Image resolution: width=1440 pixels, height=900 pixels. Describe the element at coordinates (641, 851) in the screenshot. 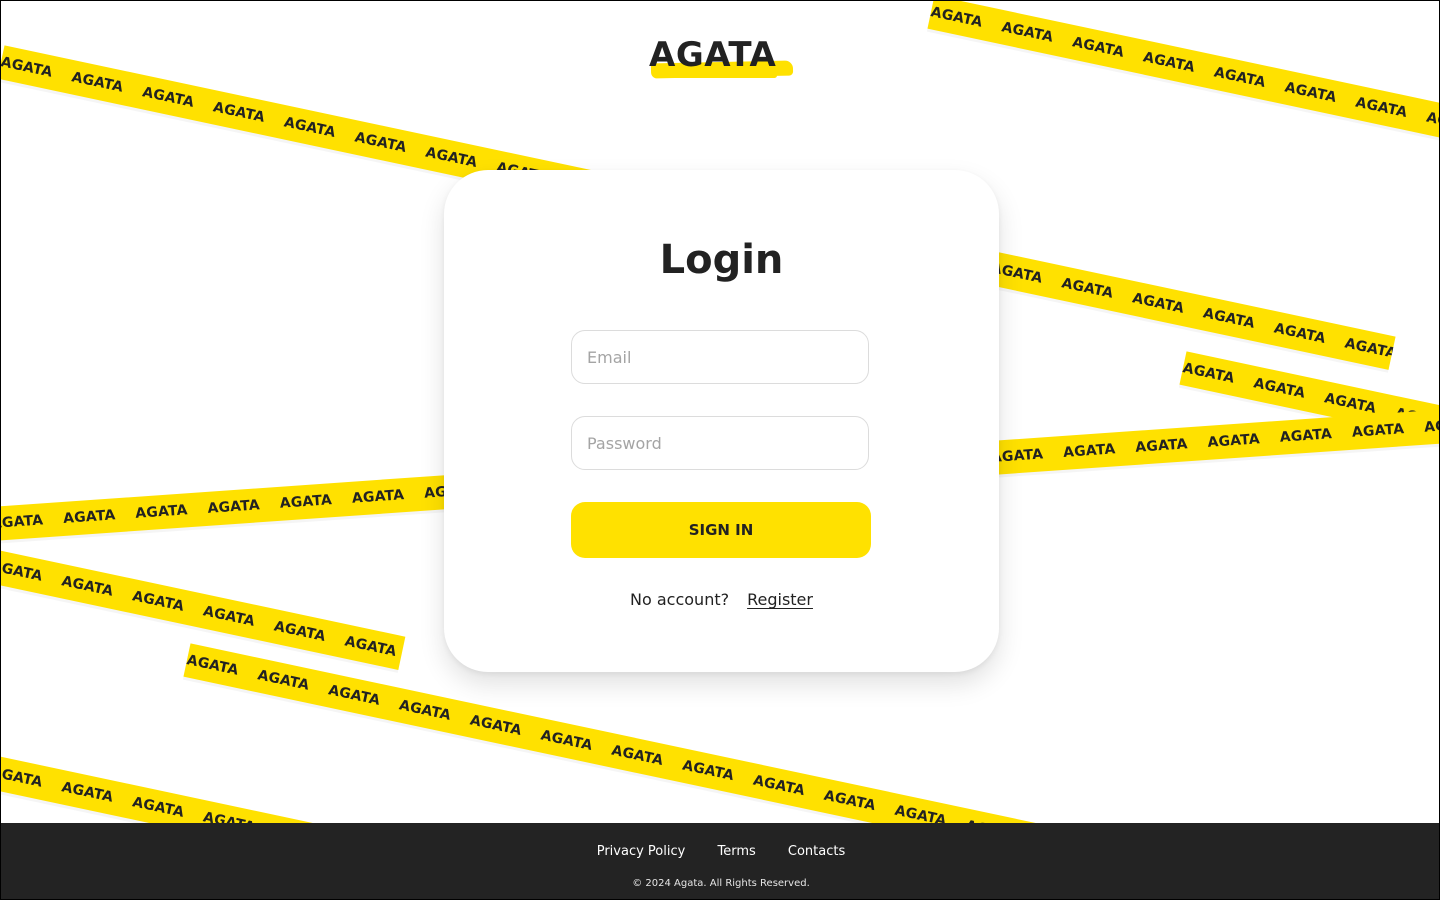

I see `privacy-policy-link: Privacy Policy` at that location.